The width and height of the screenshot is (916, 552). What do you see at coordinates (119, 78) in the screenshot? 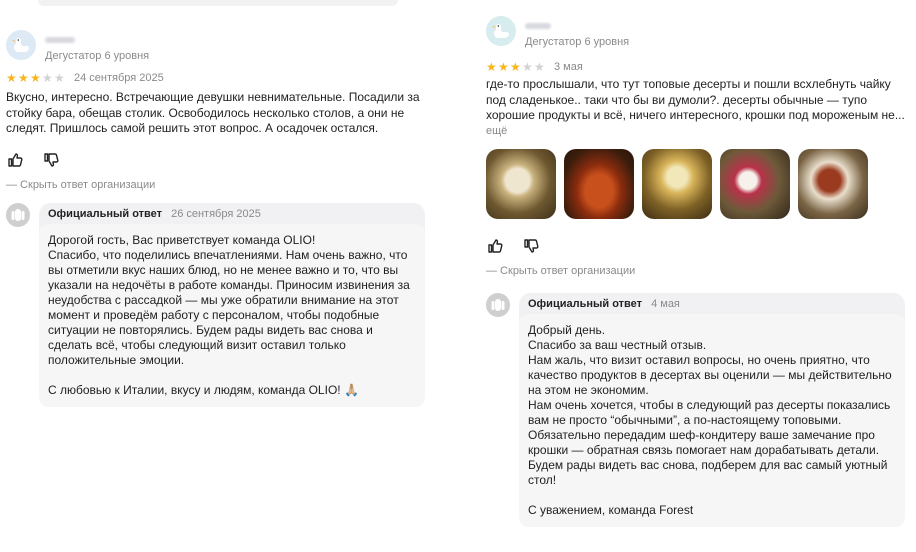
I see `review-date: 24 сентября 2025` at bounding box center [119, 78].